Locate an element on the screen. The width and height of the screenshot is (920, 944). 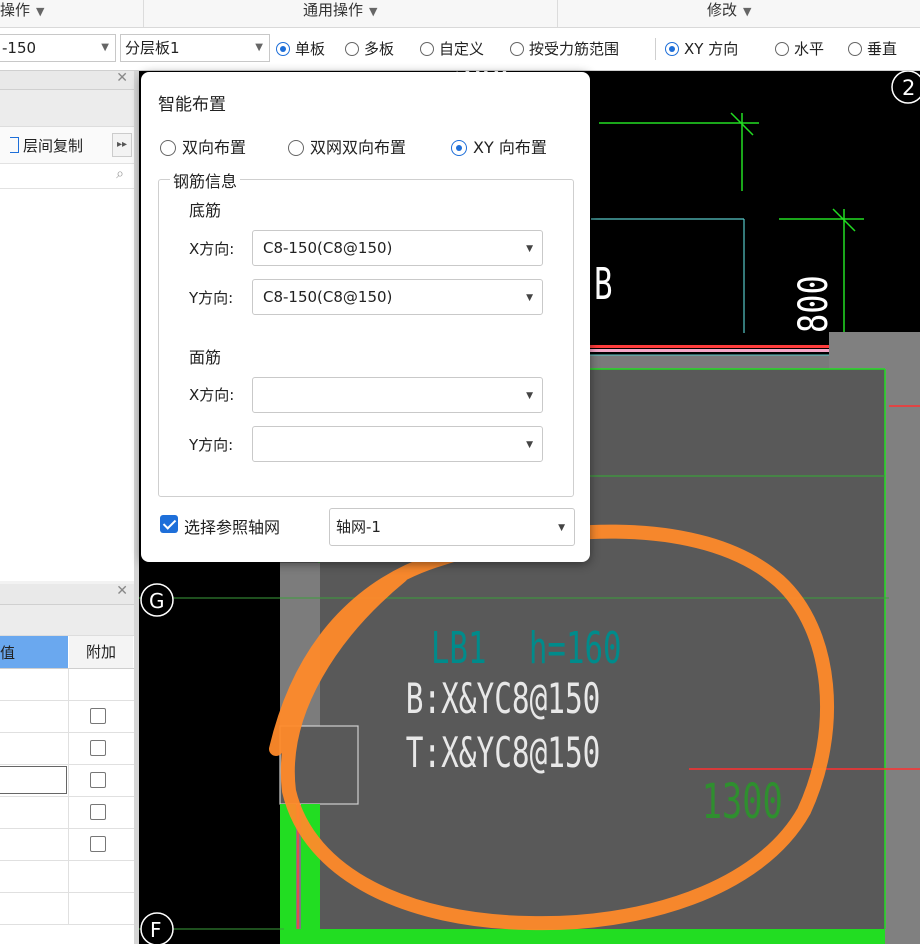
top-y-select: ▼ is located at coordinates (397, 444).